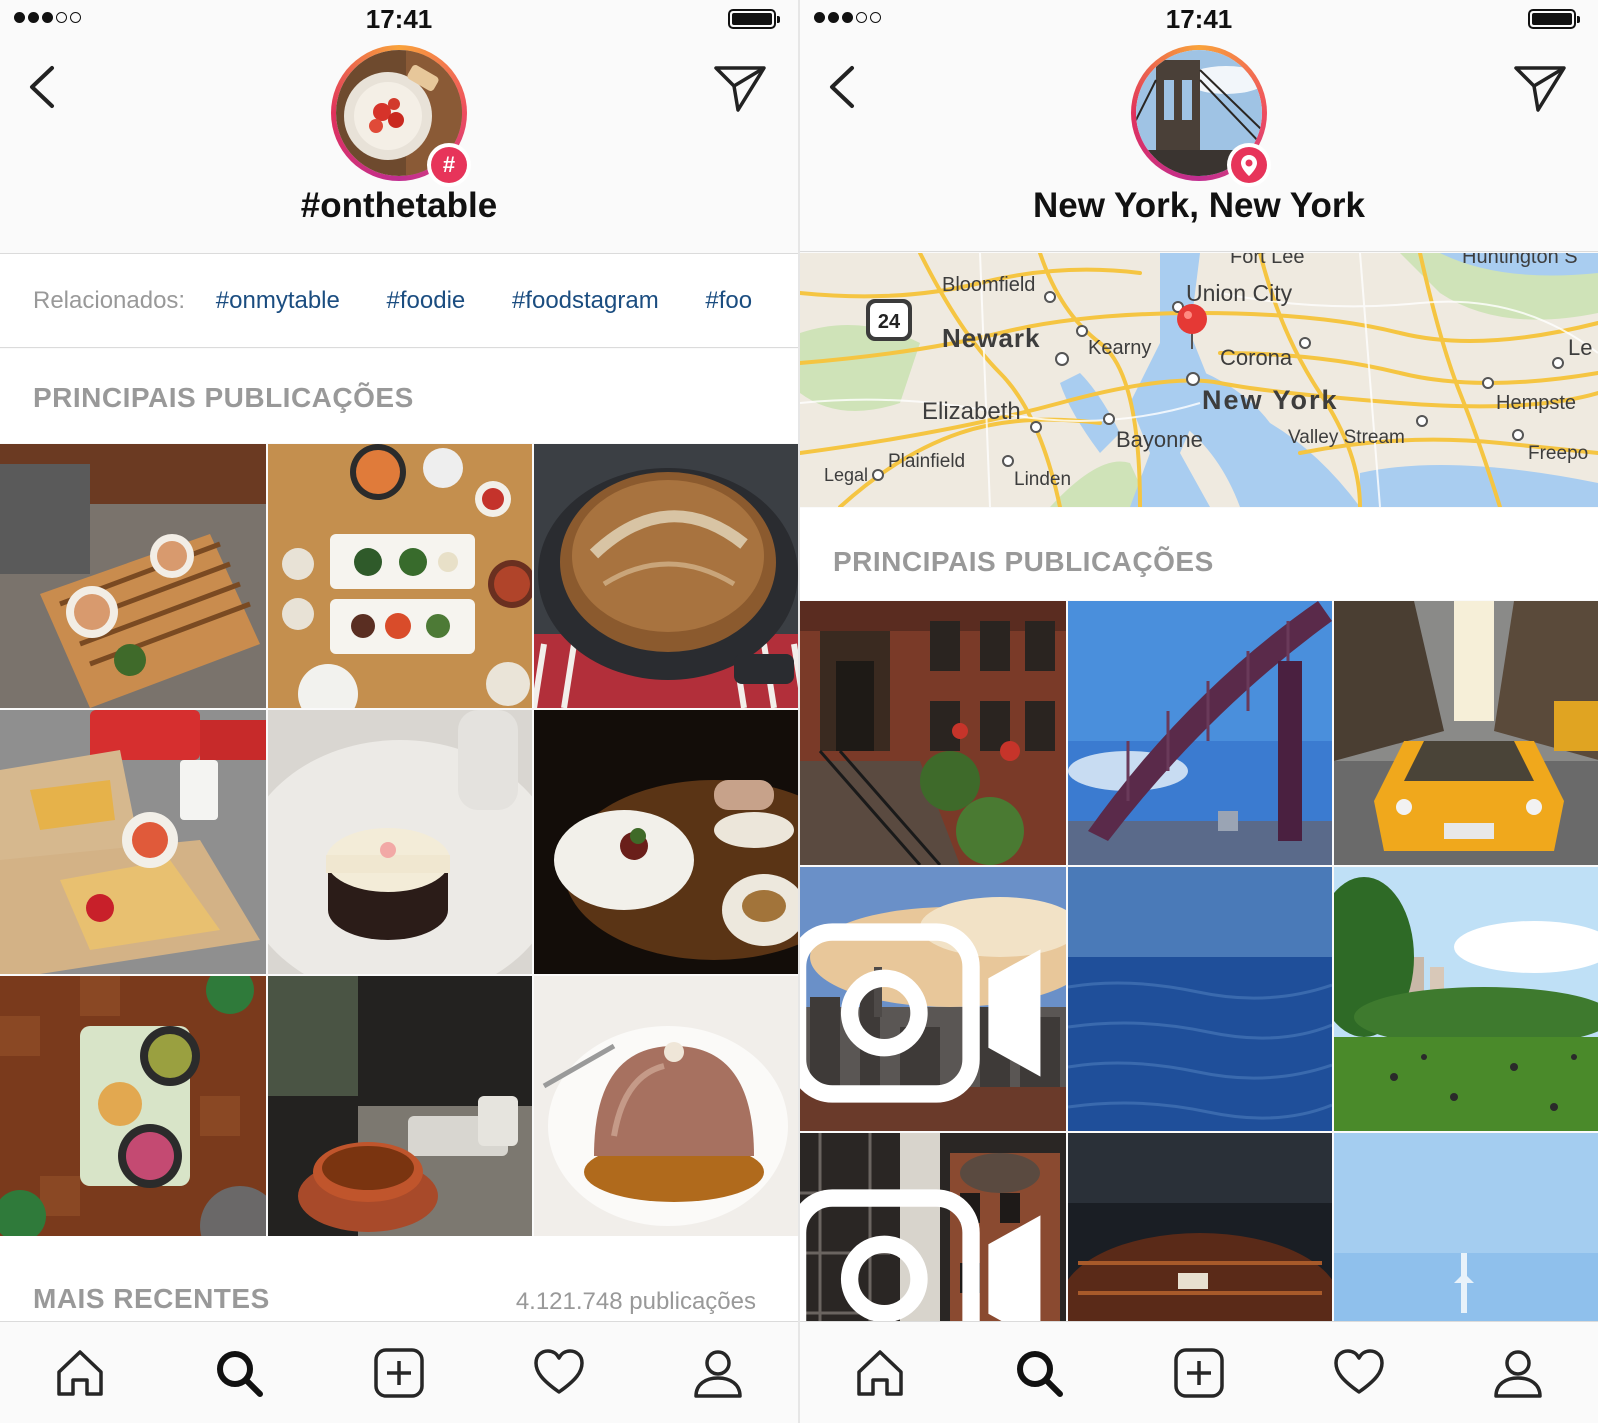 The height and width of the screenshot is (1423, 1600). Describe the element at coordinates (1256, 357) in the screenshot. I see `svg-text: Corona` at that location.